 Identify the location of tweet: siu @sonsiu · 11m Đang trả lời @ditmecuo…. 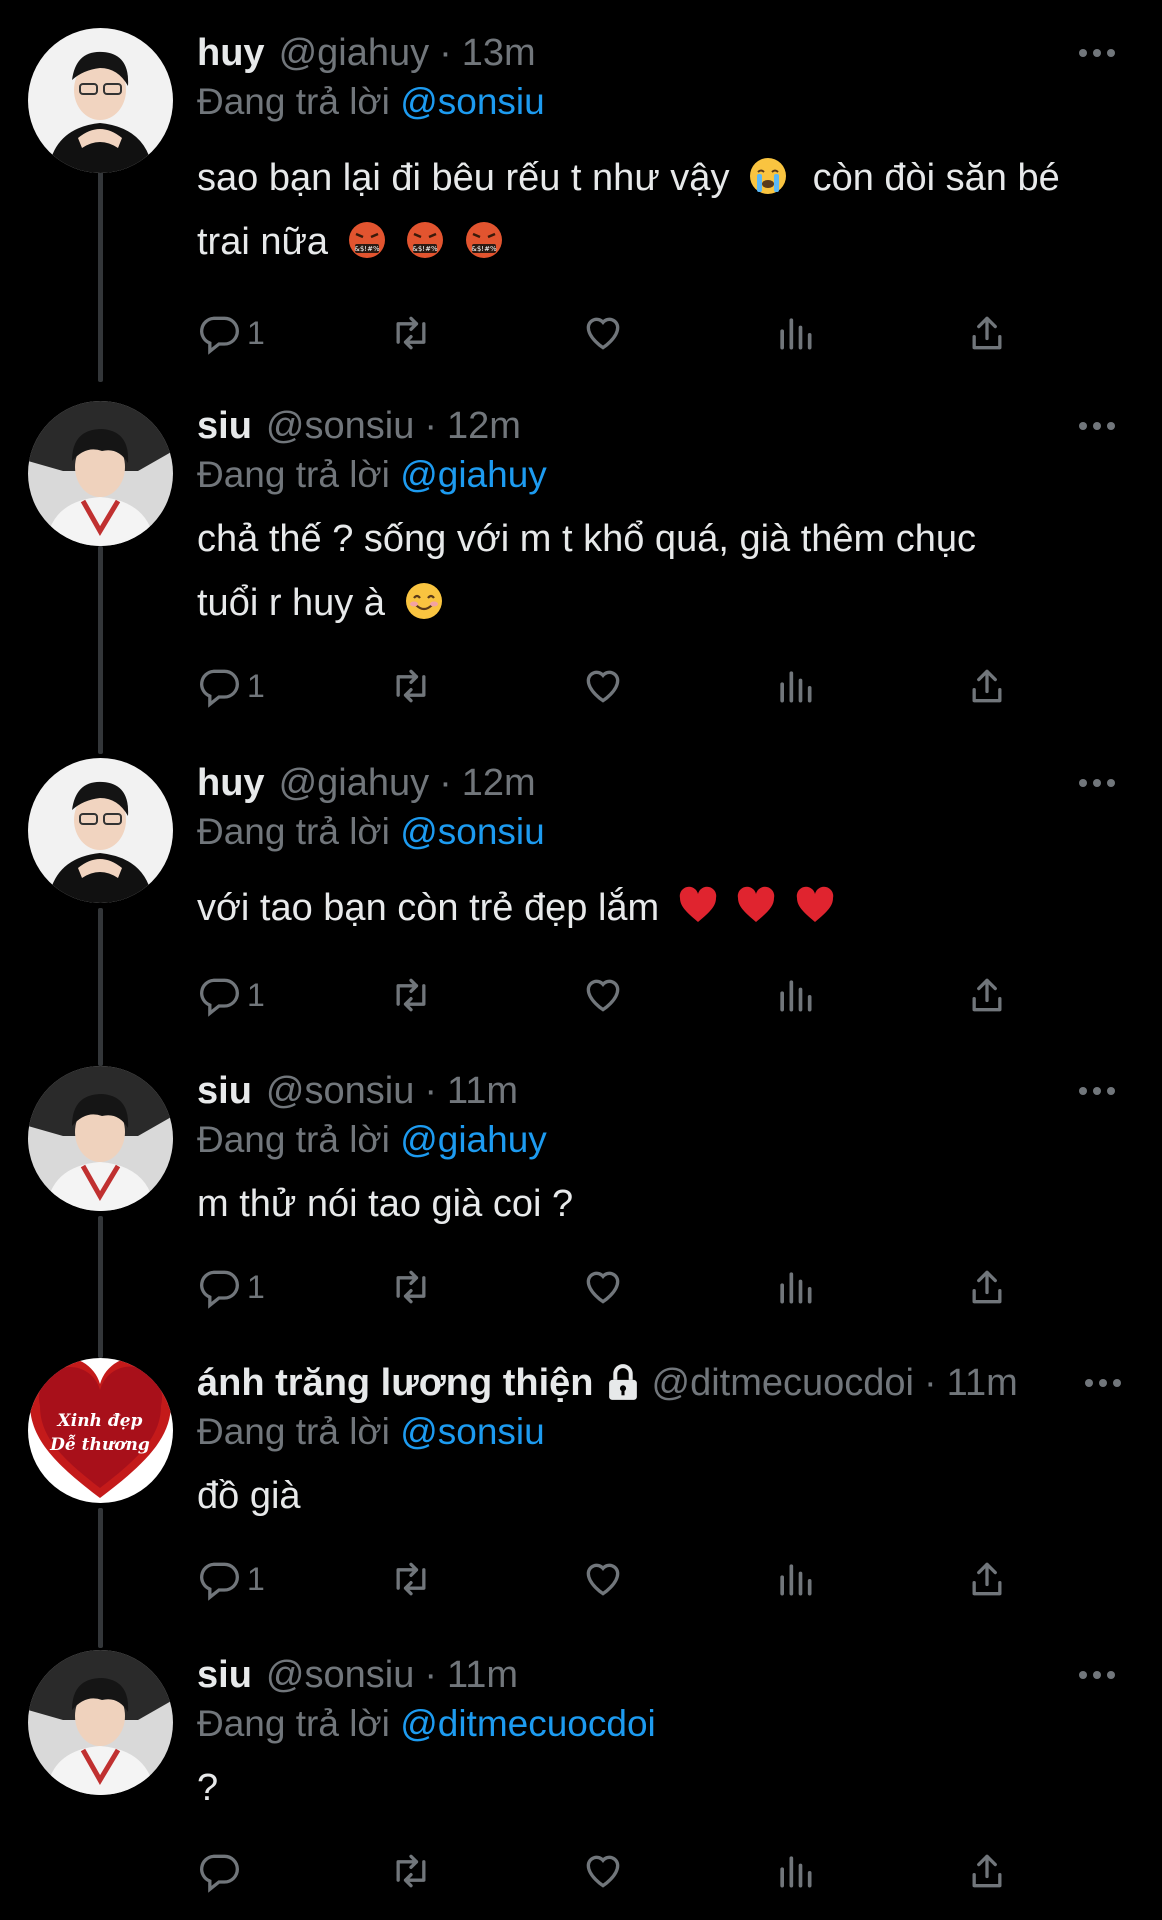
(581, 1775).